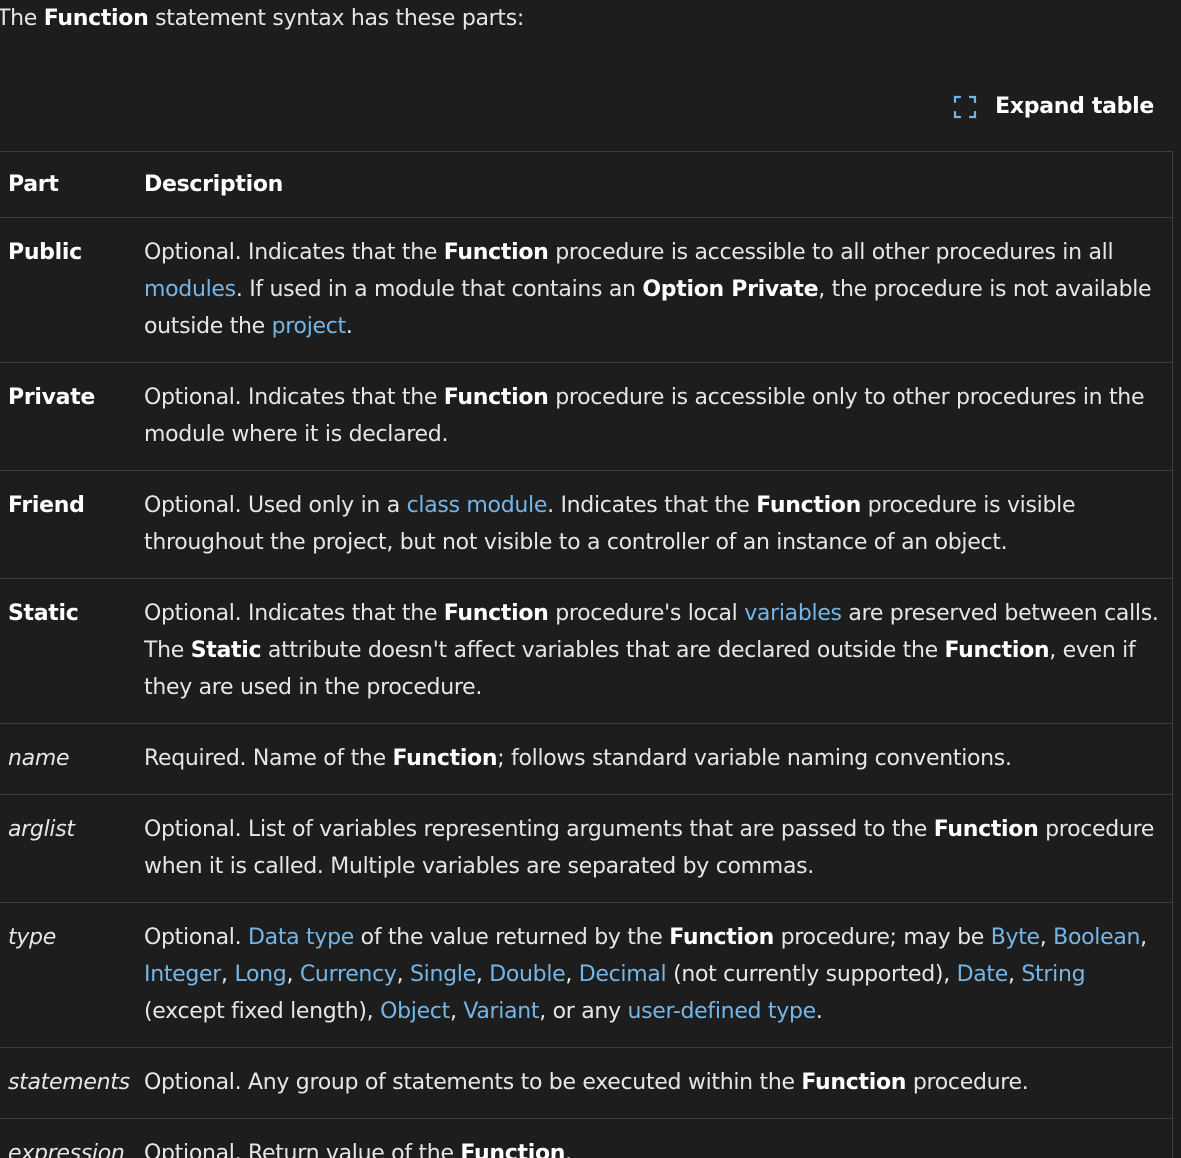 The width and height of the screenshot is (1181, 1158). I want to click on doc-link: Data type, so click(301, 937).